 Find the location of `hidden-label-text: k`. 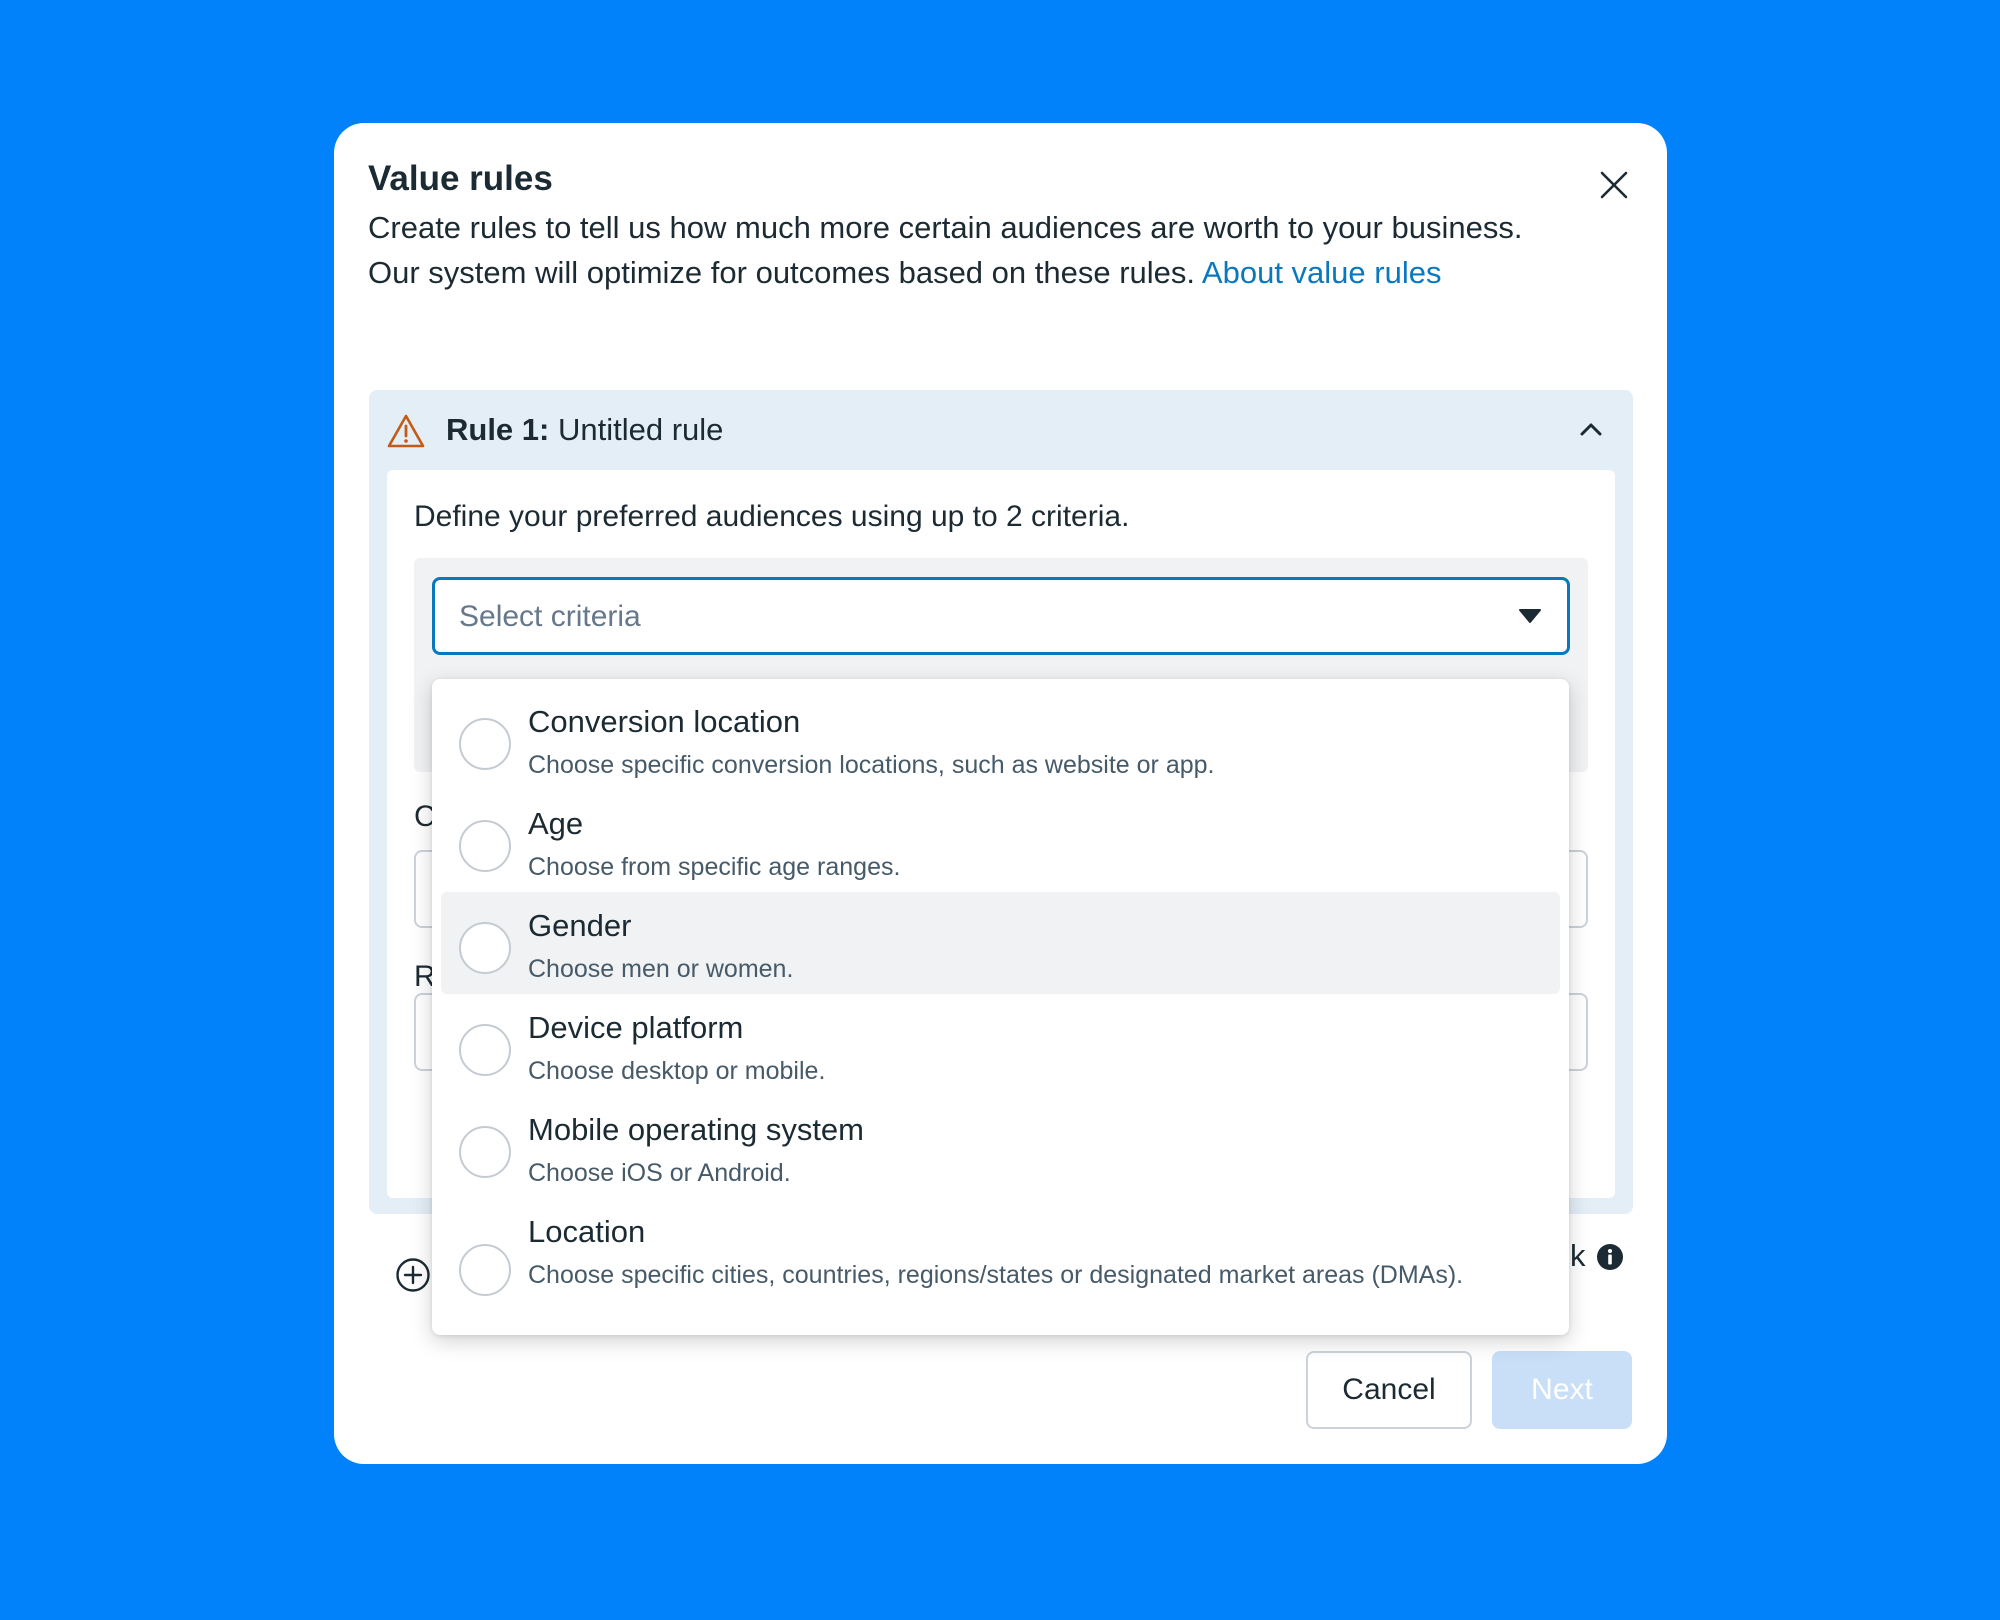

hidden-label-text: k is located at coordinates (1578, 1255).